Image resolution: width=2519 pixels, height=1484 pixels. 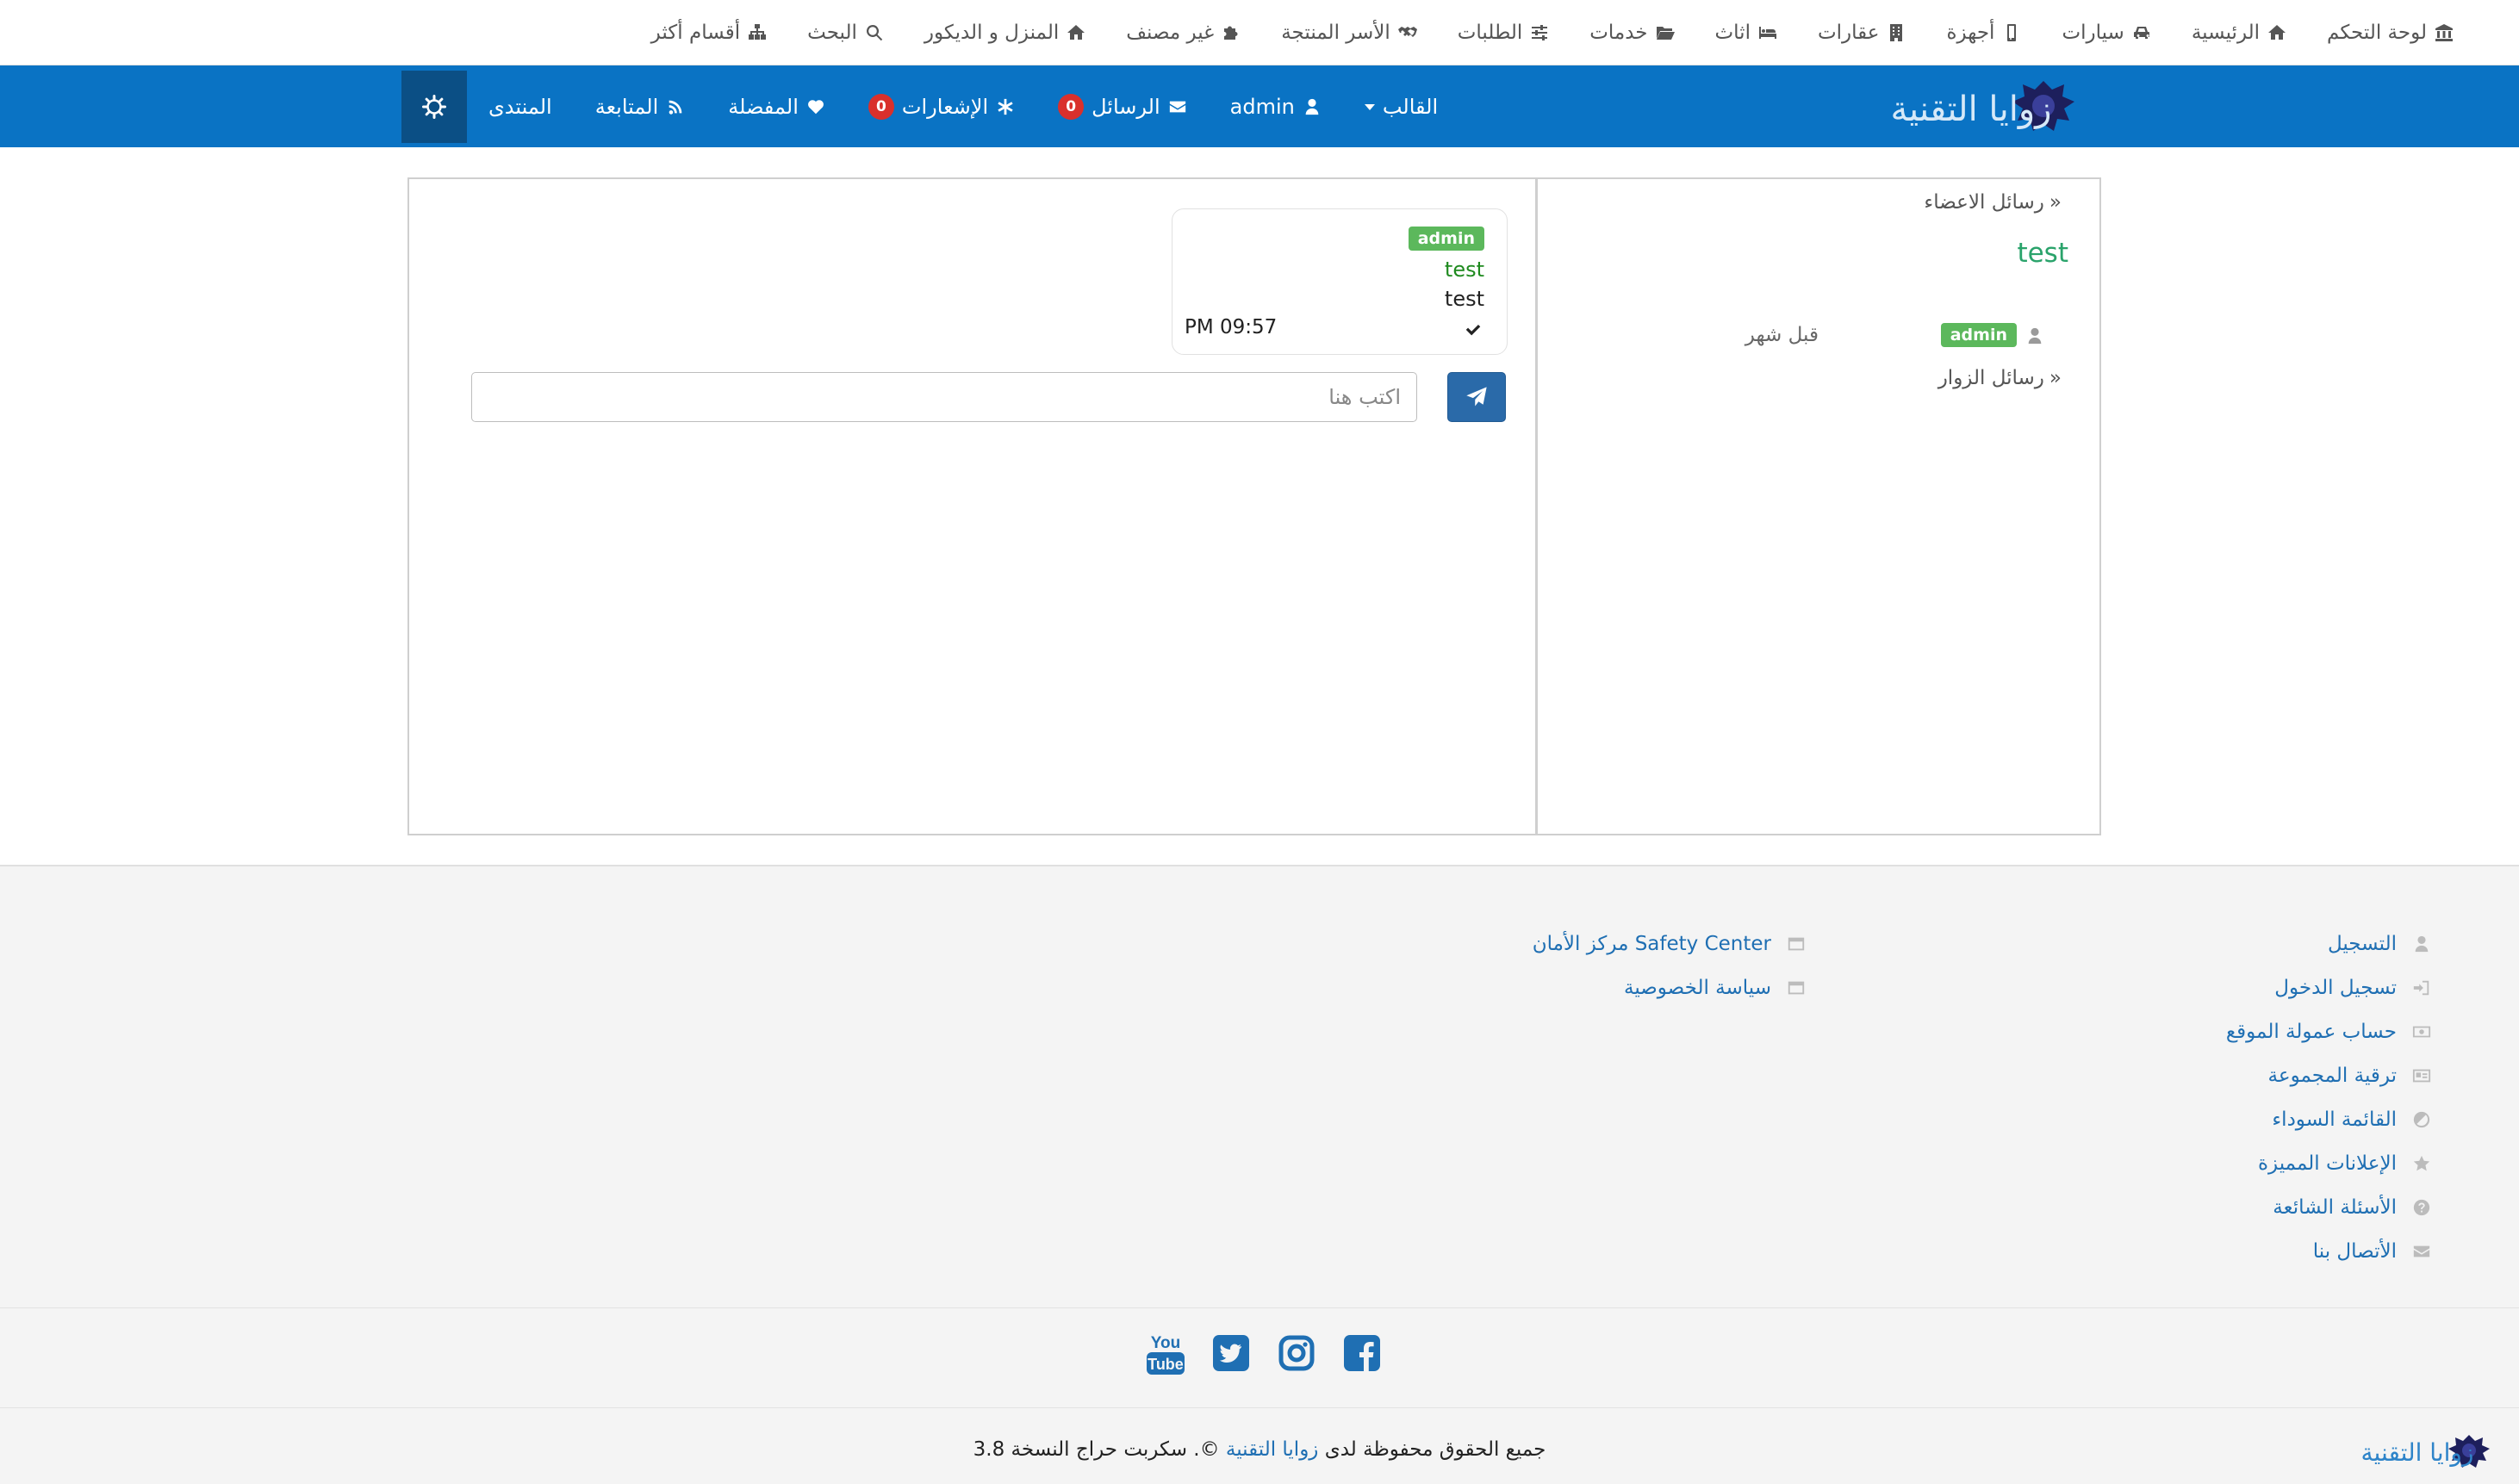 What do you see at coordinates (2334, 1119) in the screenshot?
I see `footer-link-label: القائمة السوداء` at bounding box center [2334, 1119].